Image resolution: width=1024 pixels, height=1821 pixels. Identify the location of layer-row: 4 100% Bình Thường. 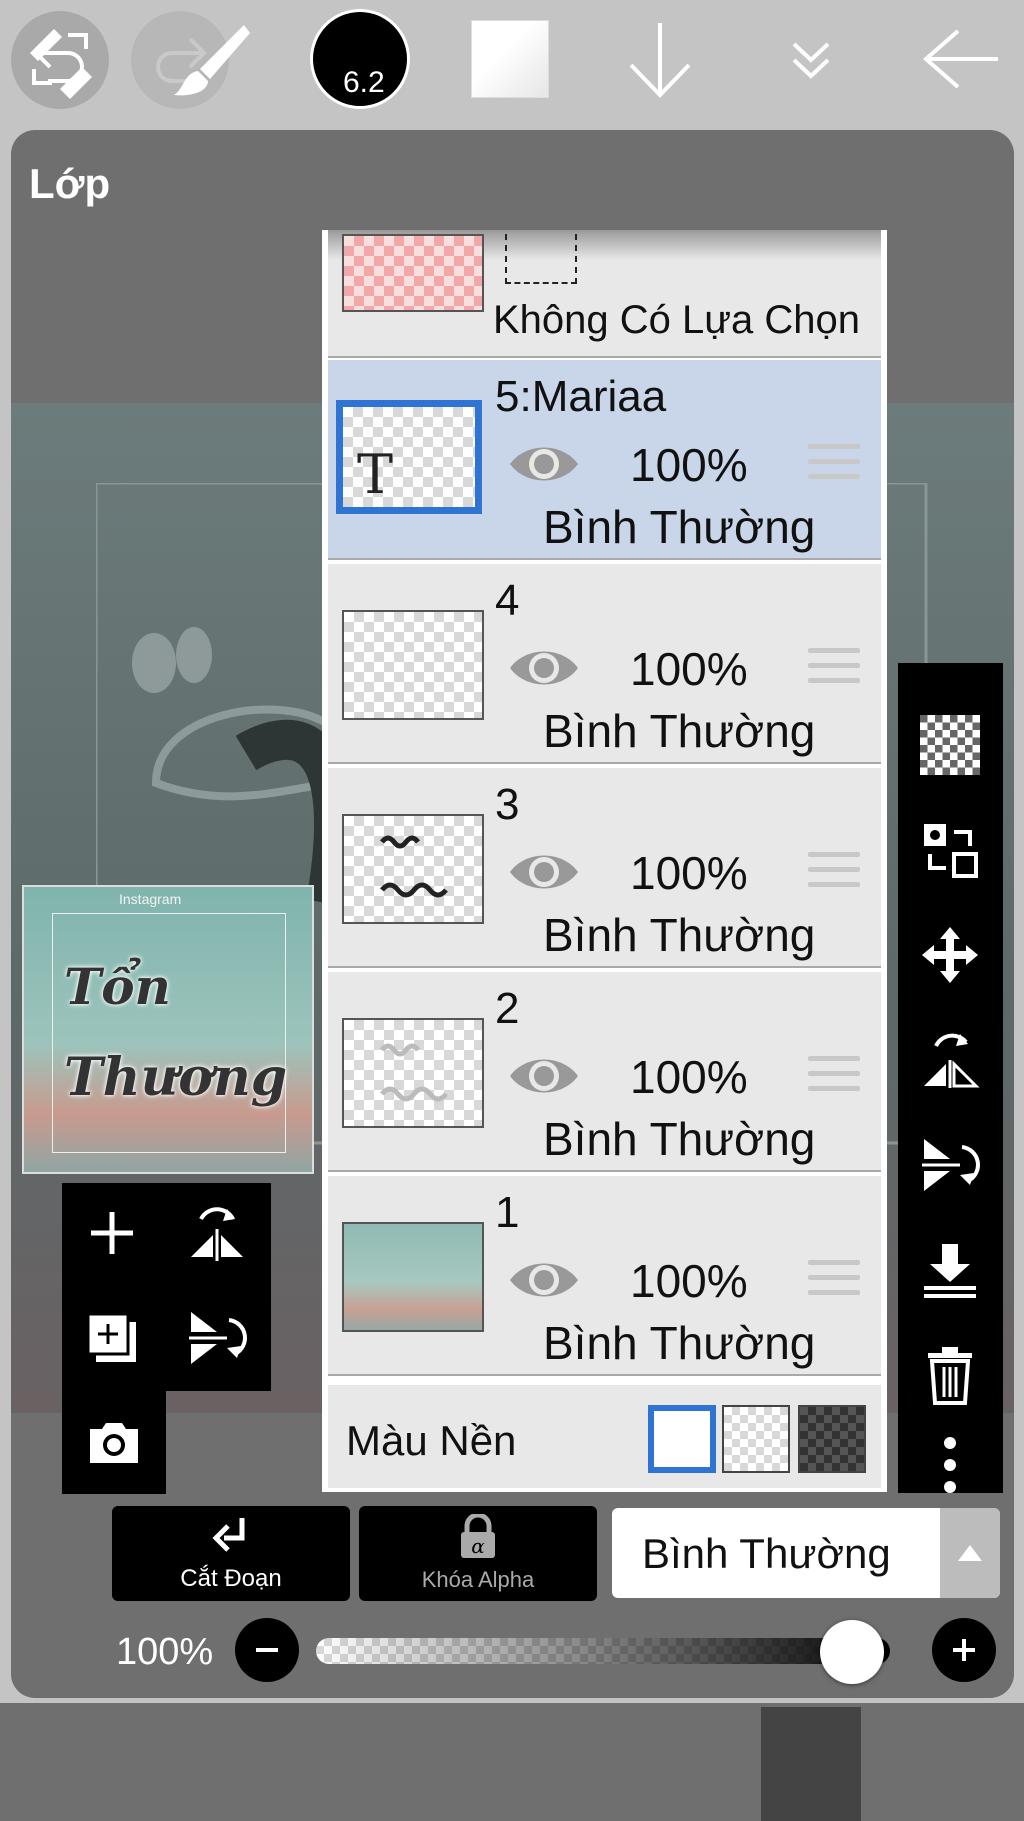
(604, 664).